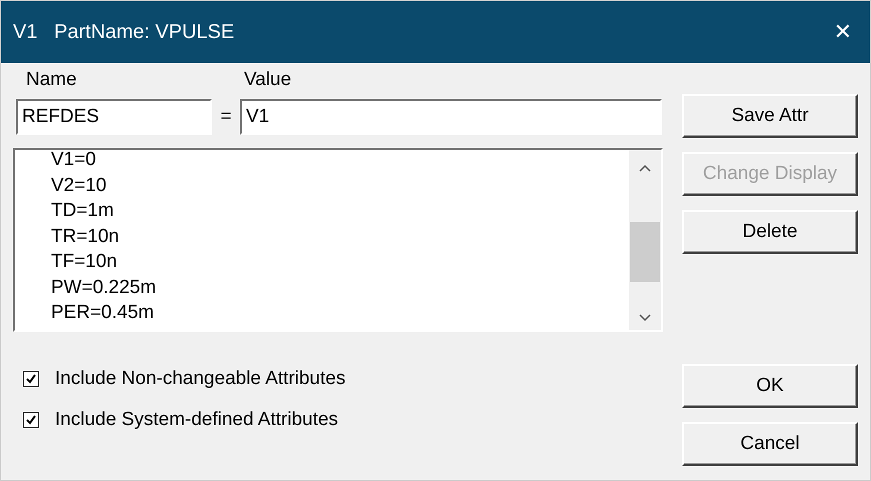  Describe the element at coordinates (770, 116) in the screenshot. I see `dialog-button: Save Attr` at that location.